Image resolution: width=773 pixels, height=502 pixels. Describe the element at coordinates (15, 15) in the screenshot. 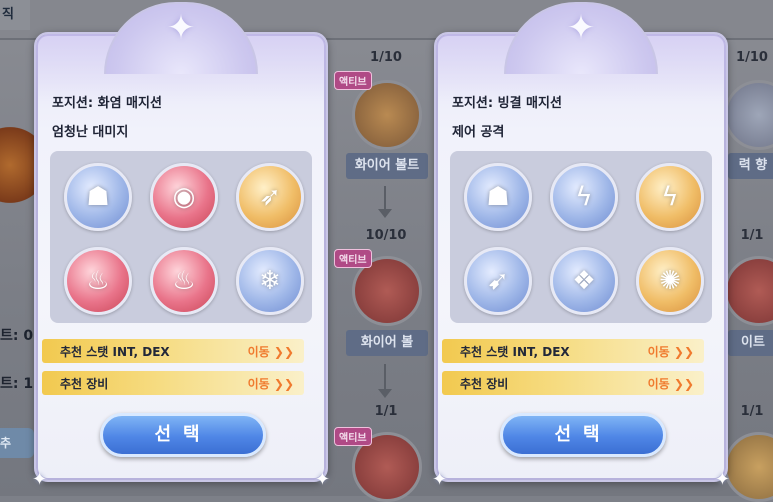

I see `tab-label: 직` at that location.